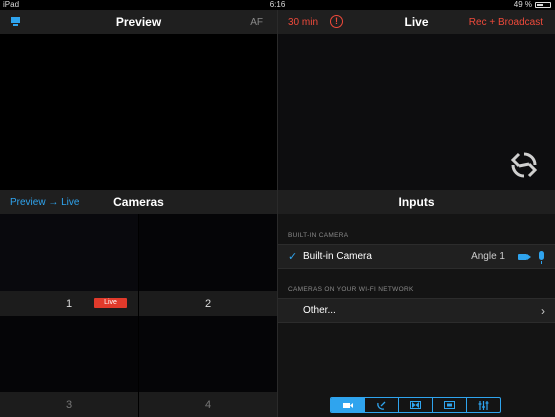 This screenshot has height=417, width=555. What do you see at coordinates (208, 404) in the screenshot?
I see `camera-label-4: 4` at bounding box center [208, 404].